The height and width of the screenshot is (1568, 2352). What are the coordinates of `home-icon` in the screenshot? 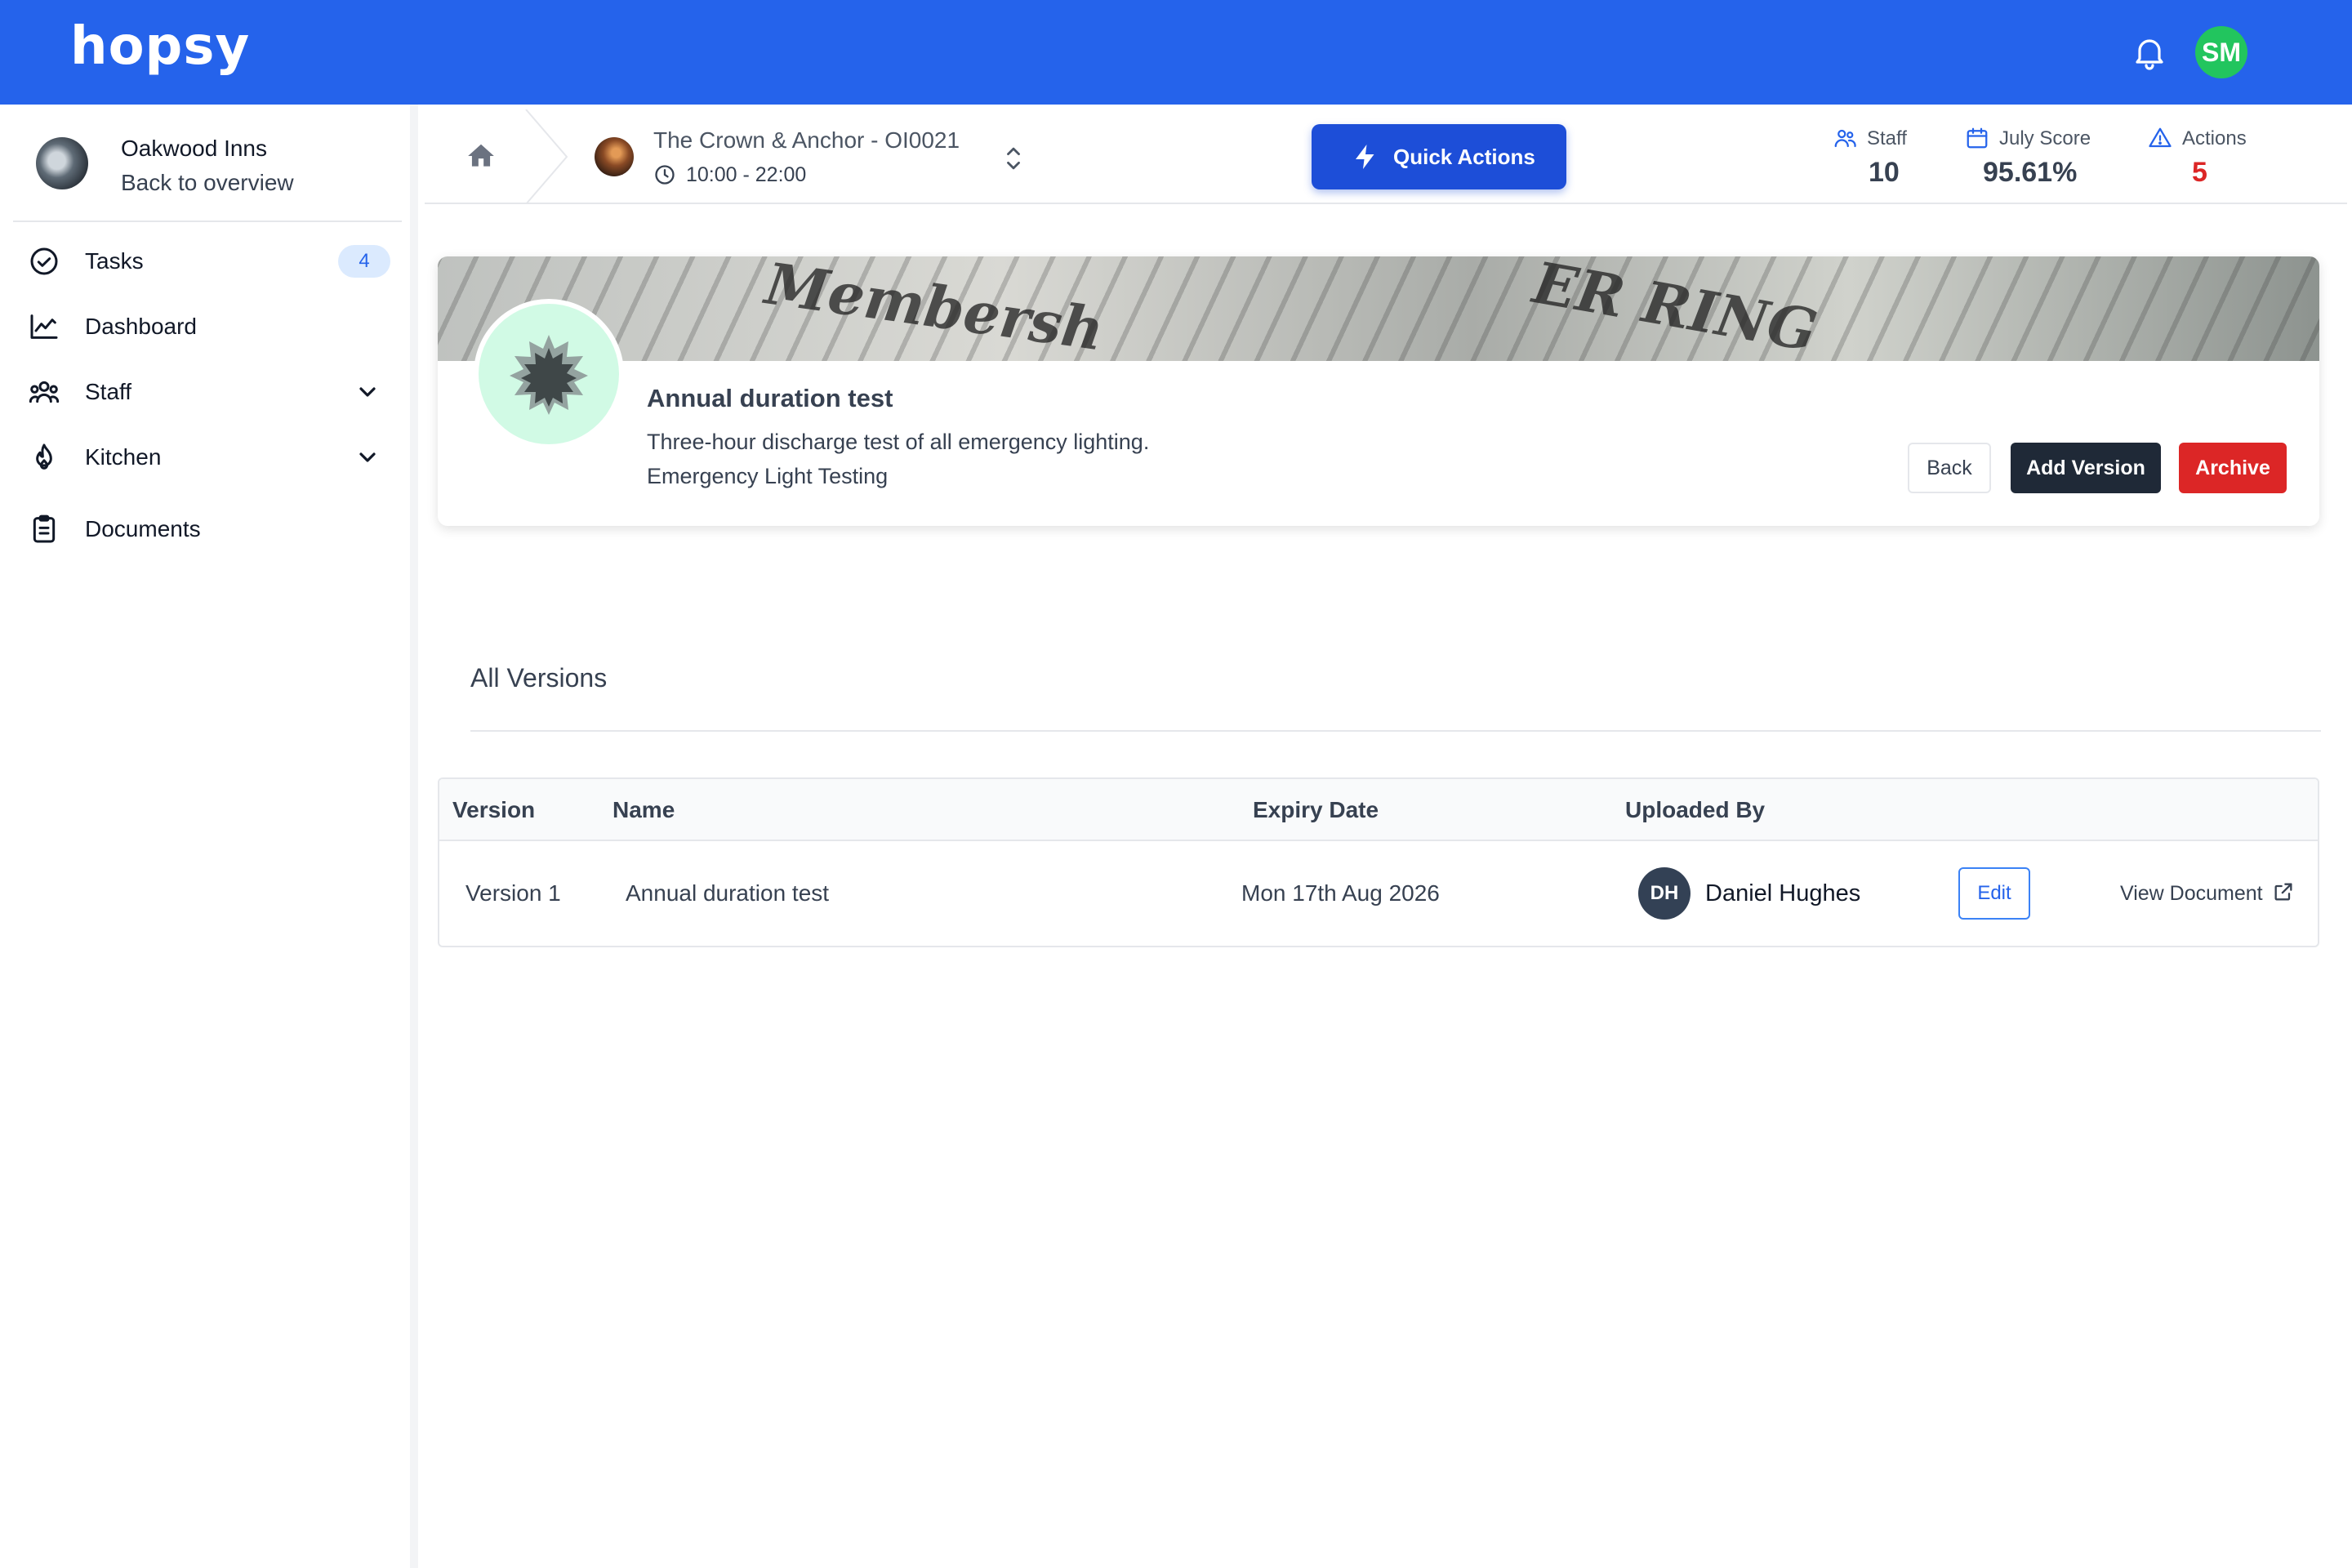 It's located at (481, 156).